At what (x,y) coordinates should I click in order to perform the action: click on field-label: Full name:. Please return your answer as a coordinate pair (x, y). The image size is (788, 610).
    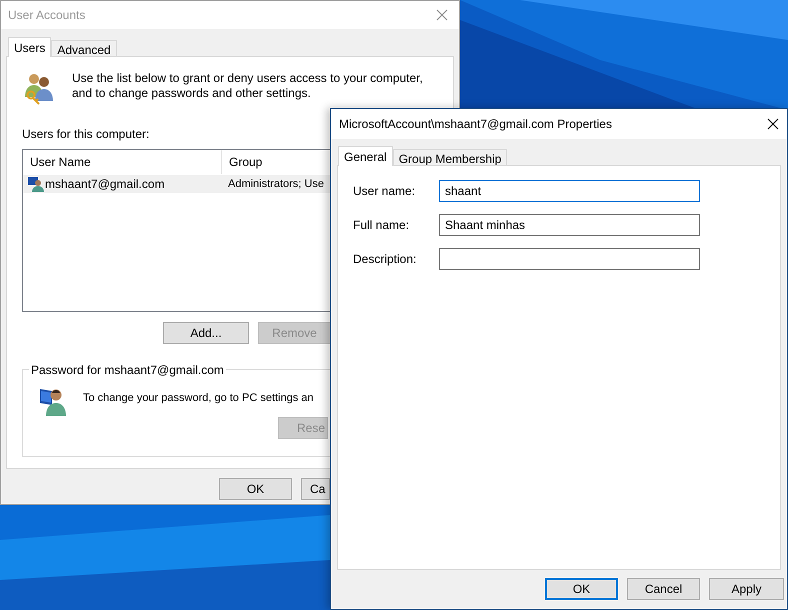
    Looking at the image, I should click on (381, 225).